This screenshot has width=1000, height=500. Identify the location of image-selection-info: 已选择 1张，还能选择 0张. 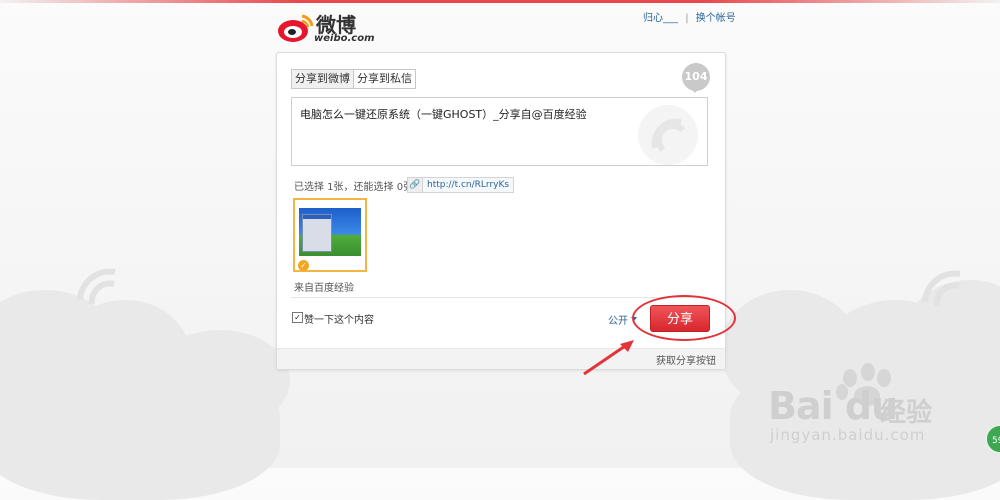
(354, 187).